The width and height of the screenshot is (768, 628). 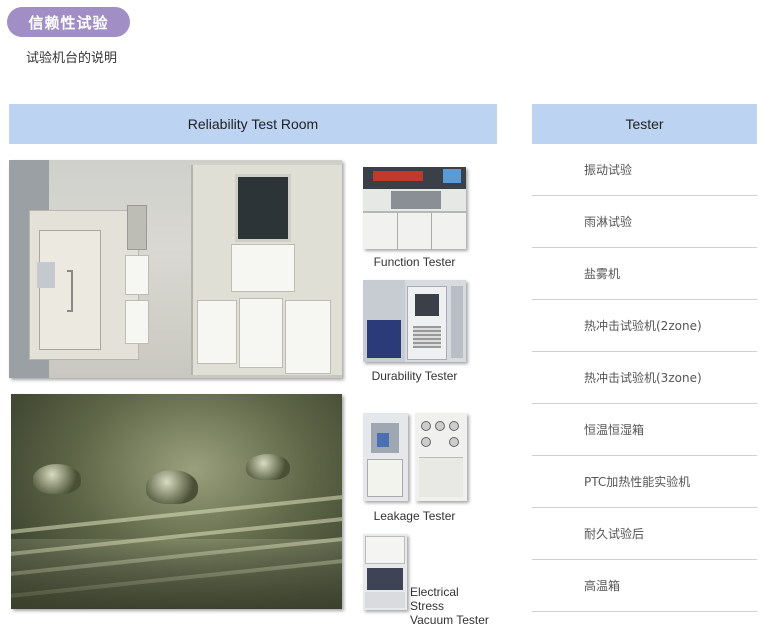 What do you see at coordinates (644, 274) in the screenshot?
I see `list-item: 盐雾机` at bounding box center [644, 274].